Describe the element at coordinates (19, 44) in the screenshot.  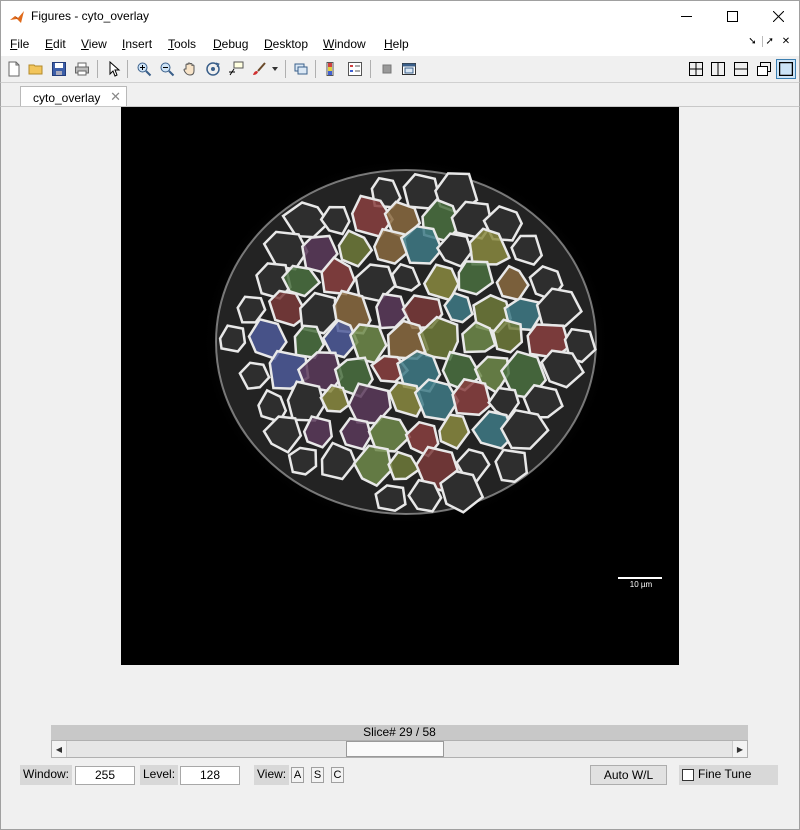
I see `menu-file: File` at that location.